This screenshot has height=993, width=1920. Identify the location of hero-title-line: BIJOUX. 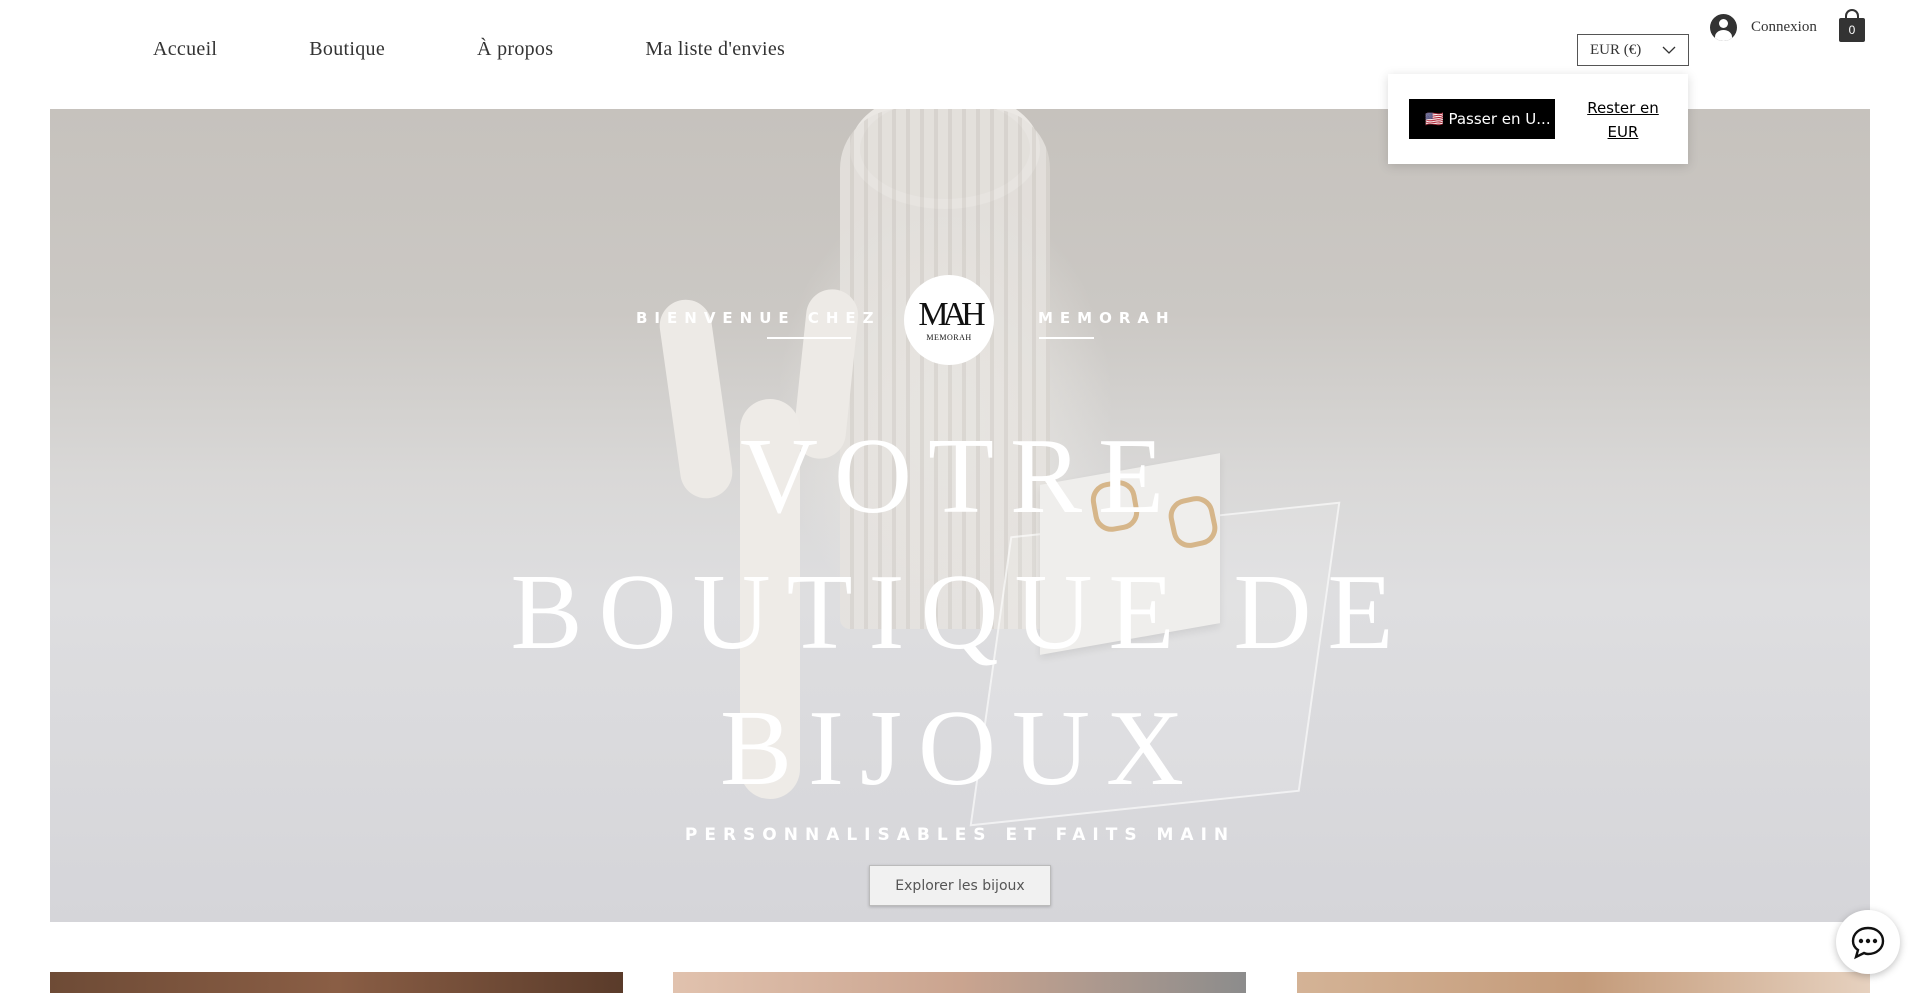
(959, 748).